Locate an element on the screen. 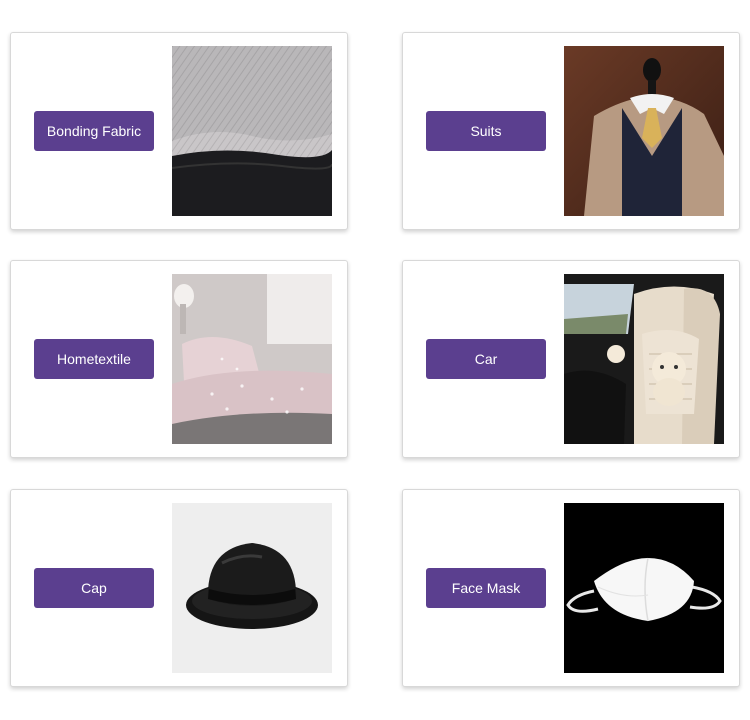 This screenshot has width=750, height=720. suit-photo is located at coordinates (644, 131).